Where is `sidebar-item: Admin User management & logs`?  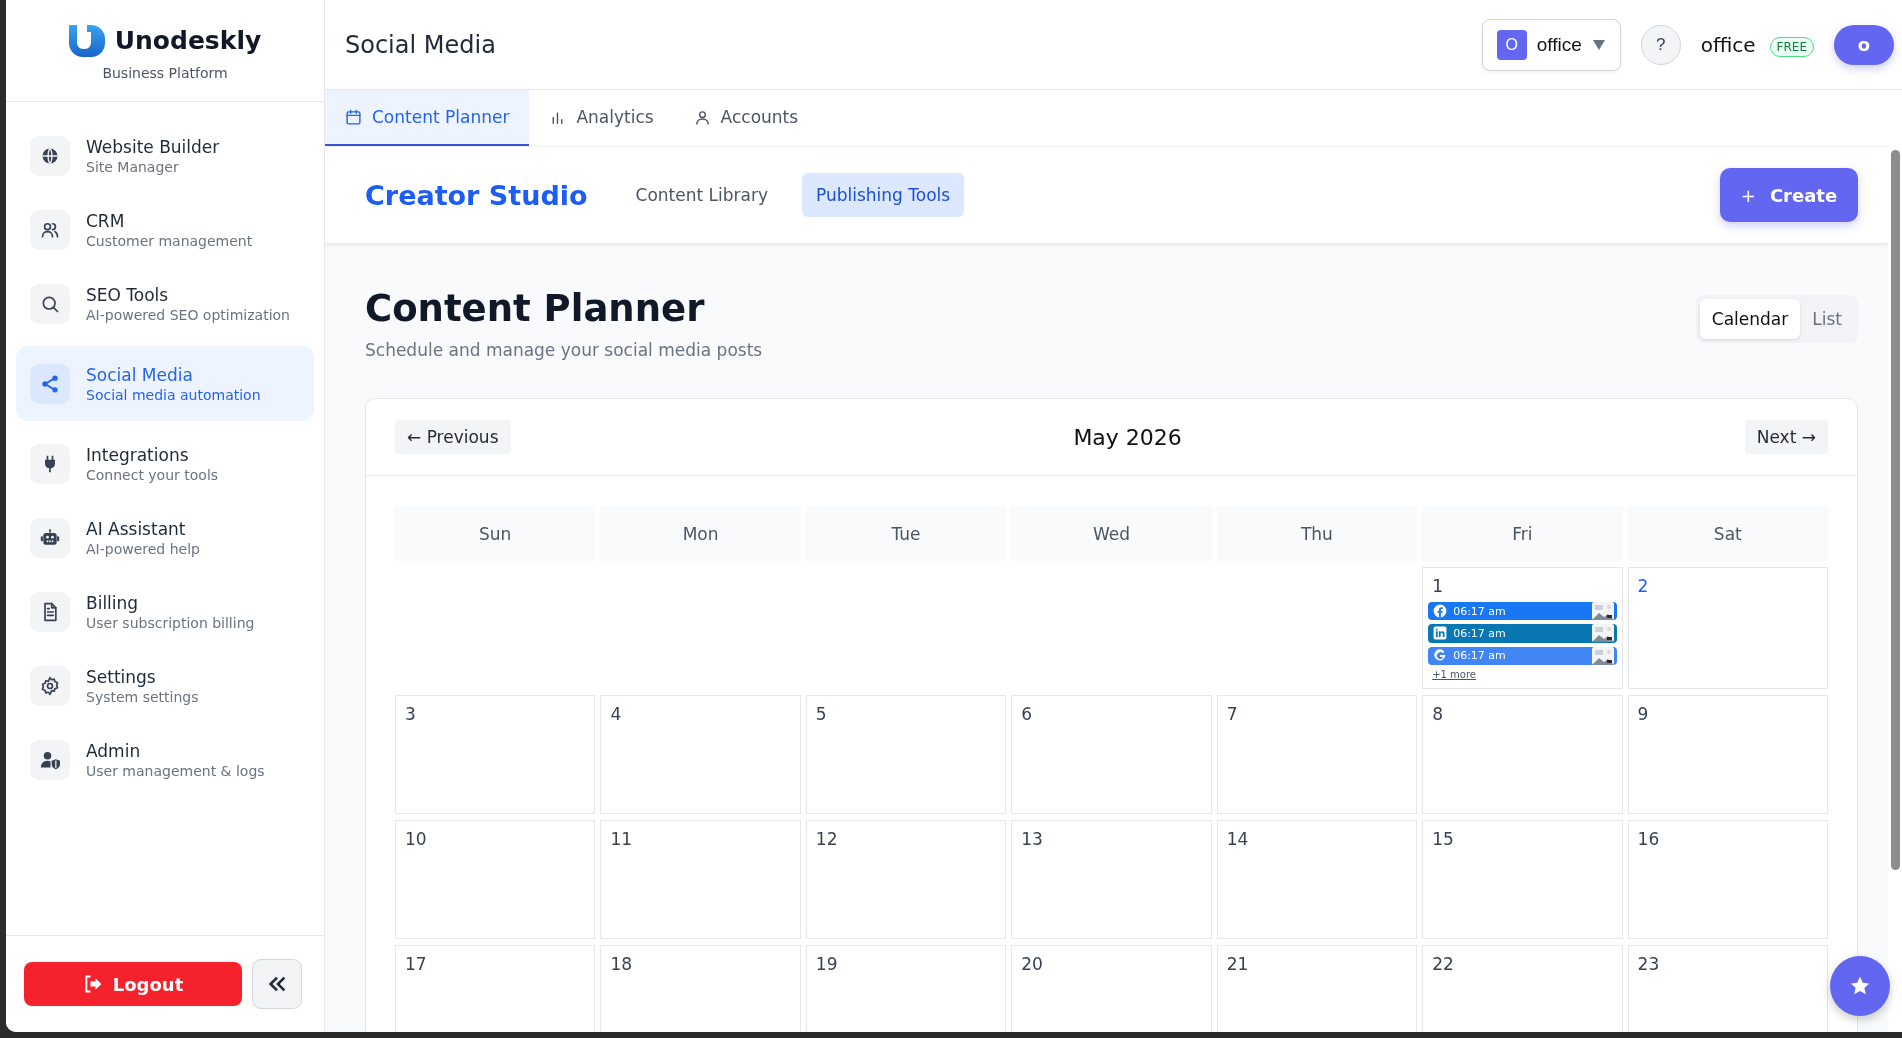 sidebar-item: Admin User management & logs is located at coordinates (165, 759).